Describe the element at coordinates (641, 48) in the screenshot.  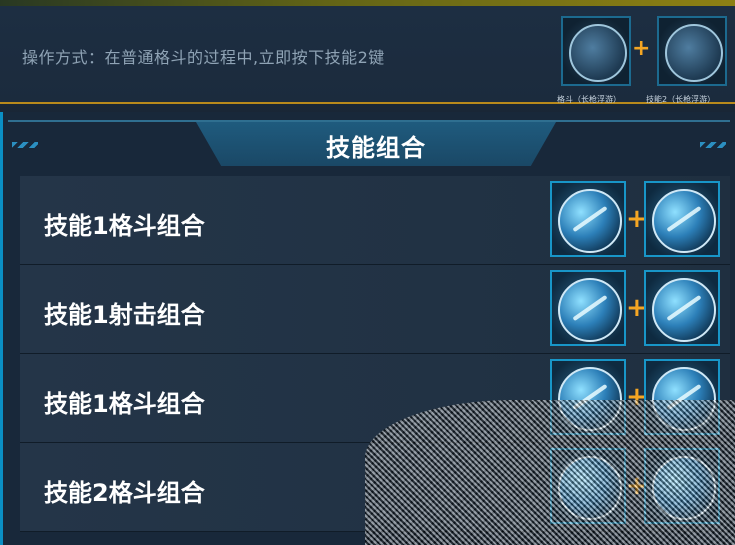
I see `plus-icon: +` at that location.